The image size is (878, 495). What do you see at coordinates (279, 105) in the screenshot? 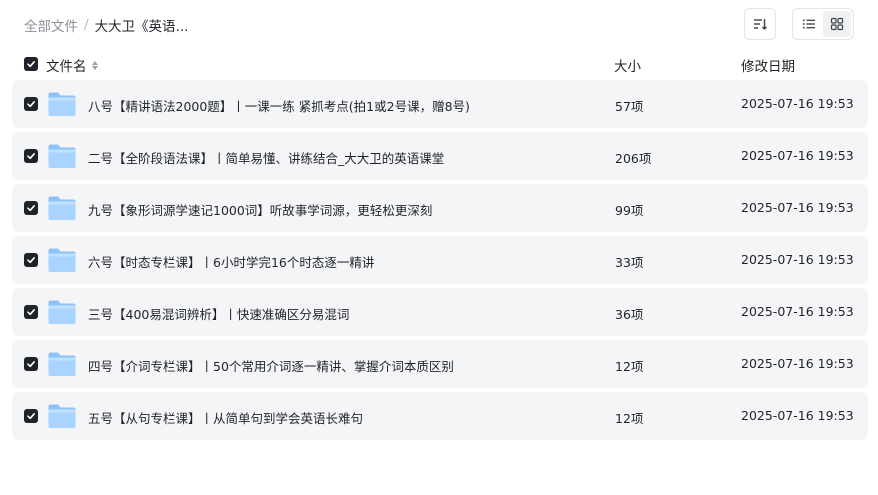
I see `file-name: 八号【精讲语法2000题】丨一课一练 紧抓考点(拍1或2号课，赠8号)` at bounding box center [279, 105].